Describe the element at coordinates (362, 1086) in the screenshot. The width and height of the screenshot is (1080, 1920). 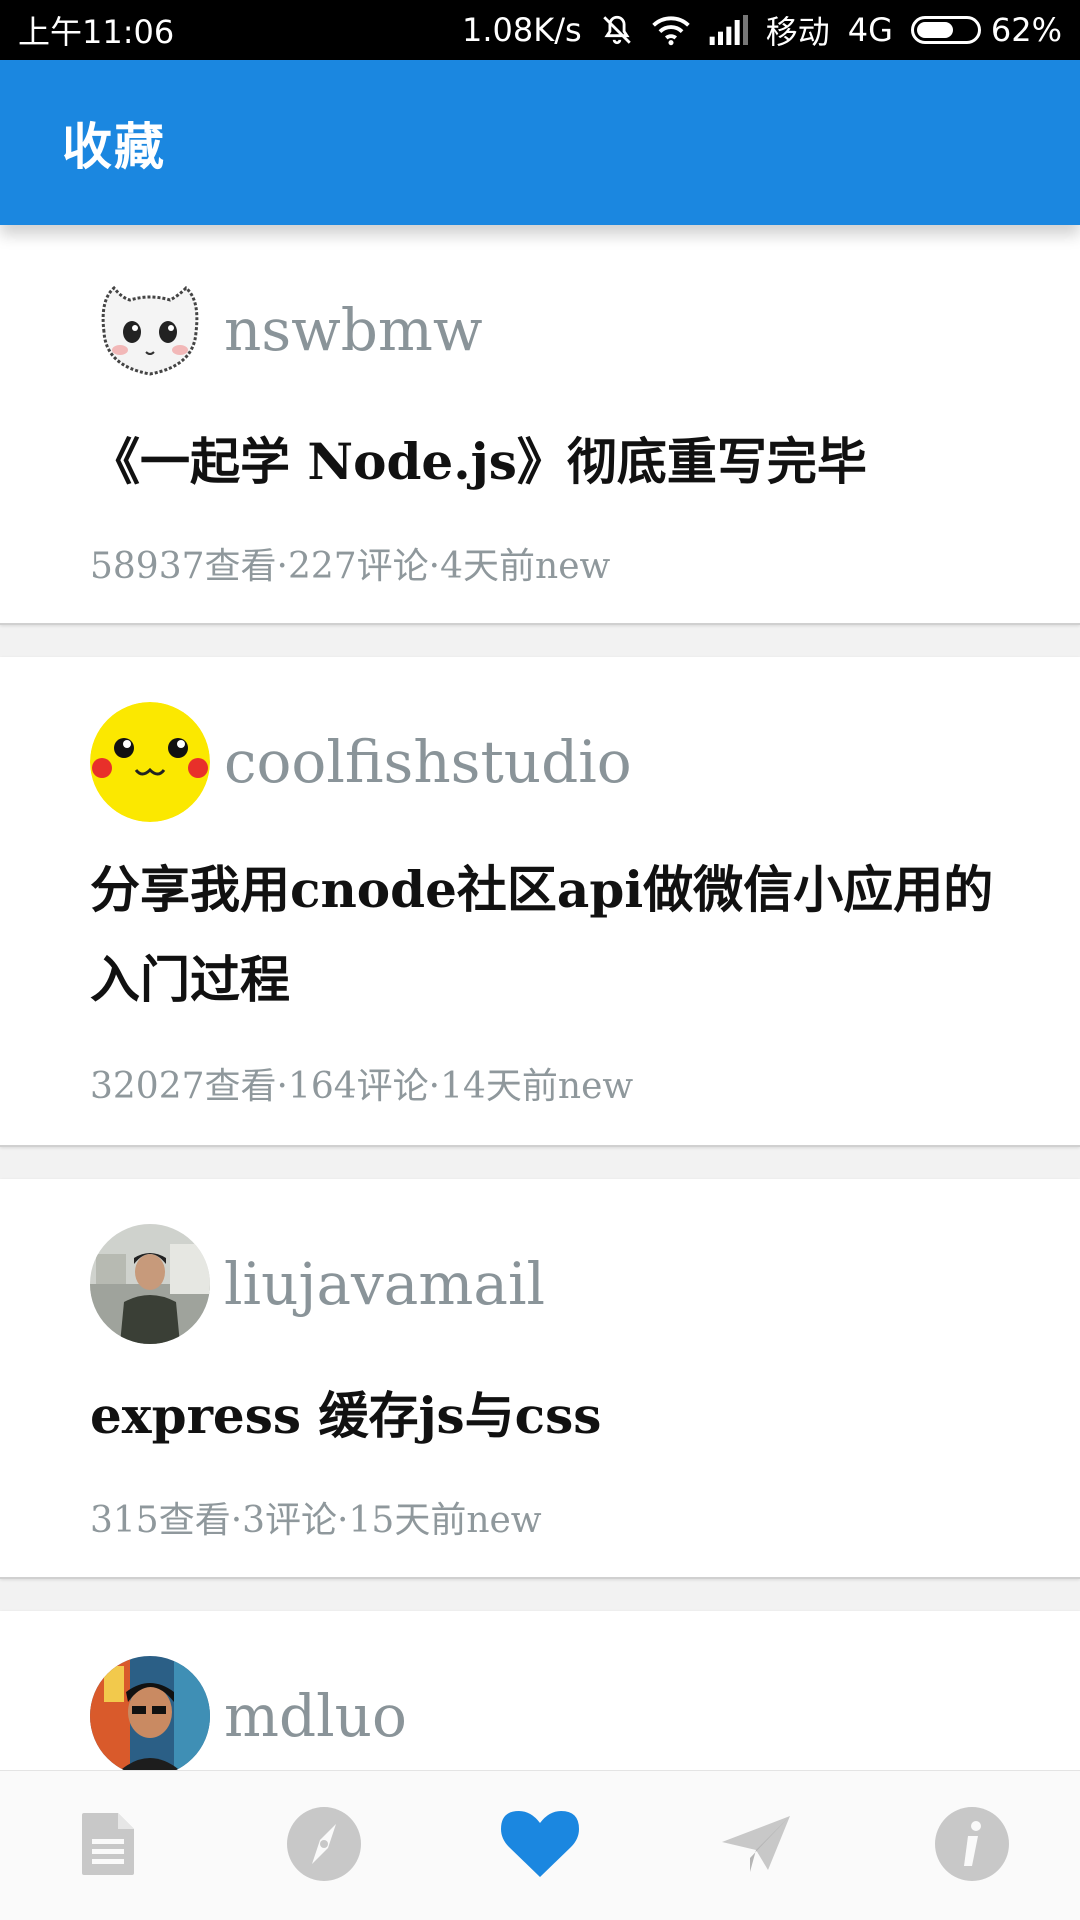
I see `post-meta: 32027查看·164评论·14天前new` at that location.